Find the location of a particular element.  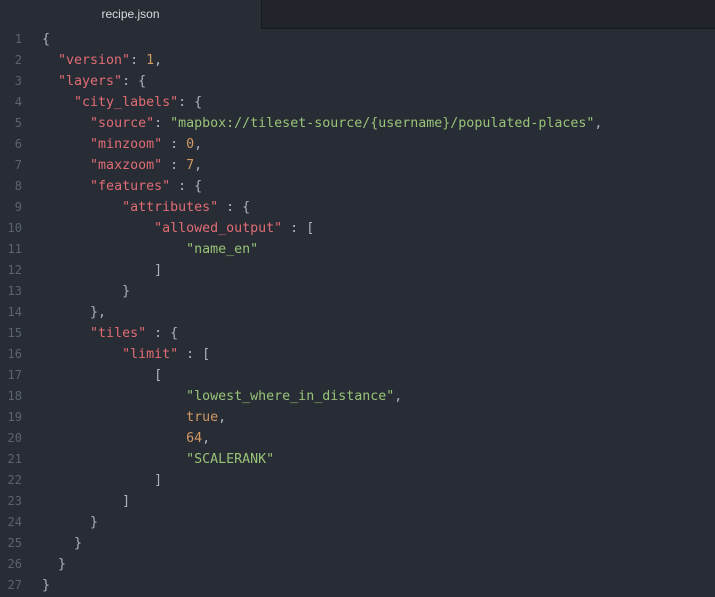

tab-title: recipe.json is located at coordinates (130, 13).